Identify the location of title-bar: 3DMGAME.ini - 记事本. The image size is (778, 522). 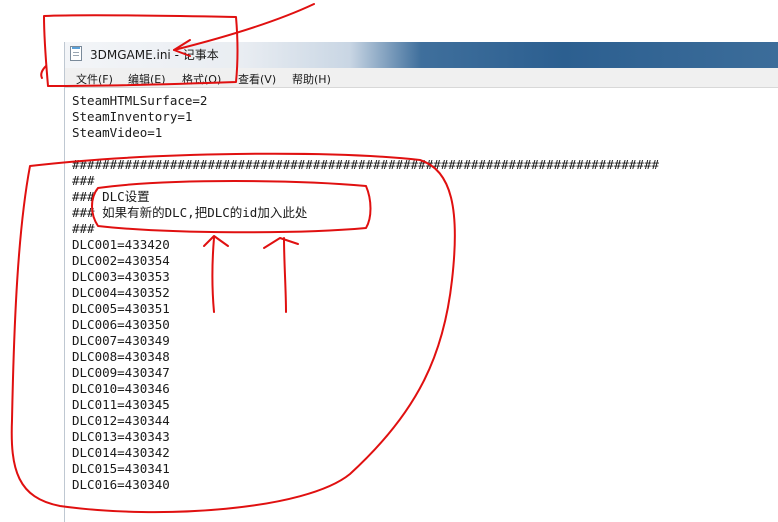
(421, 55).